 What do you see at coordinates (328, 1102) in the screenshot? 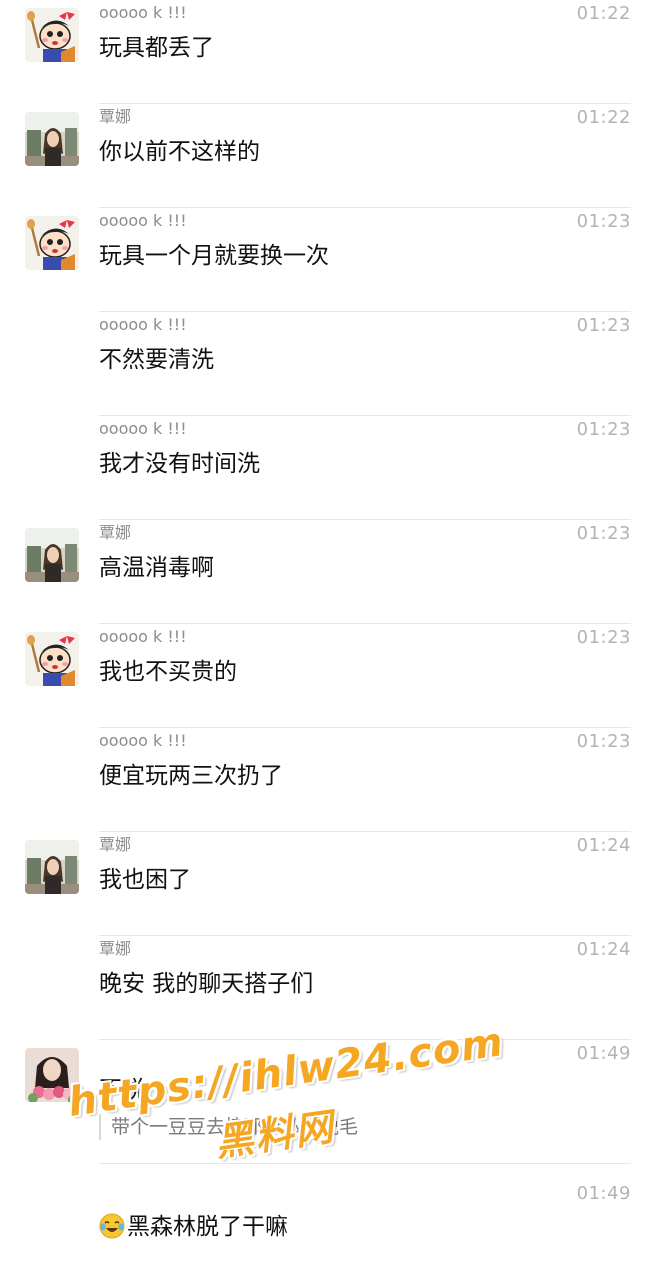
I see `chat-message: 01:49 不脱 带个一豆豆去搞那个私密脱毛` at bounding box center [328, 1102].